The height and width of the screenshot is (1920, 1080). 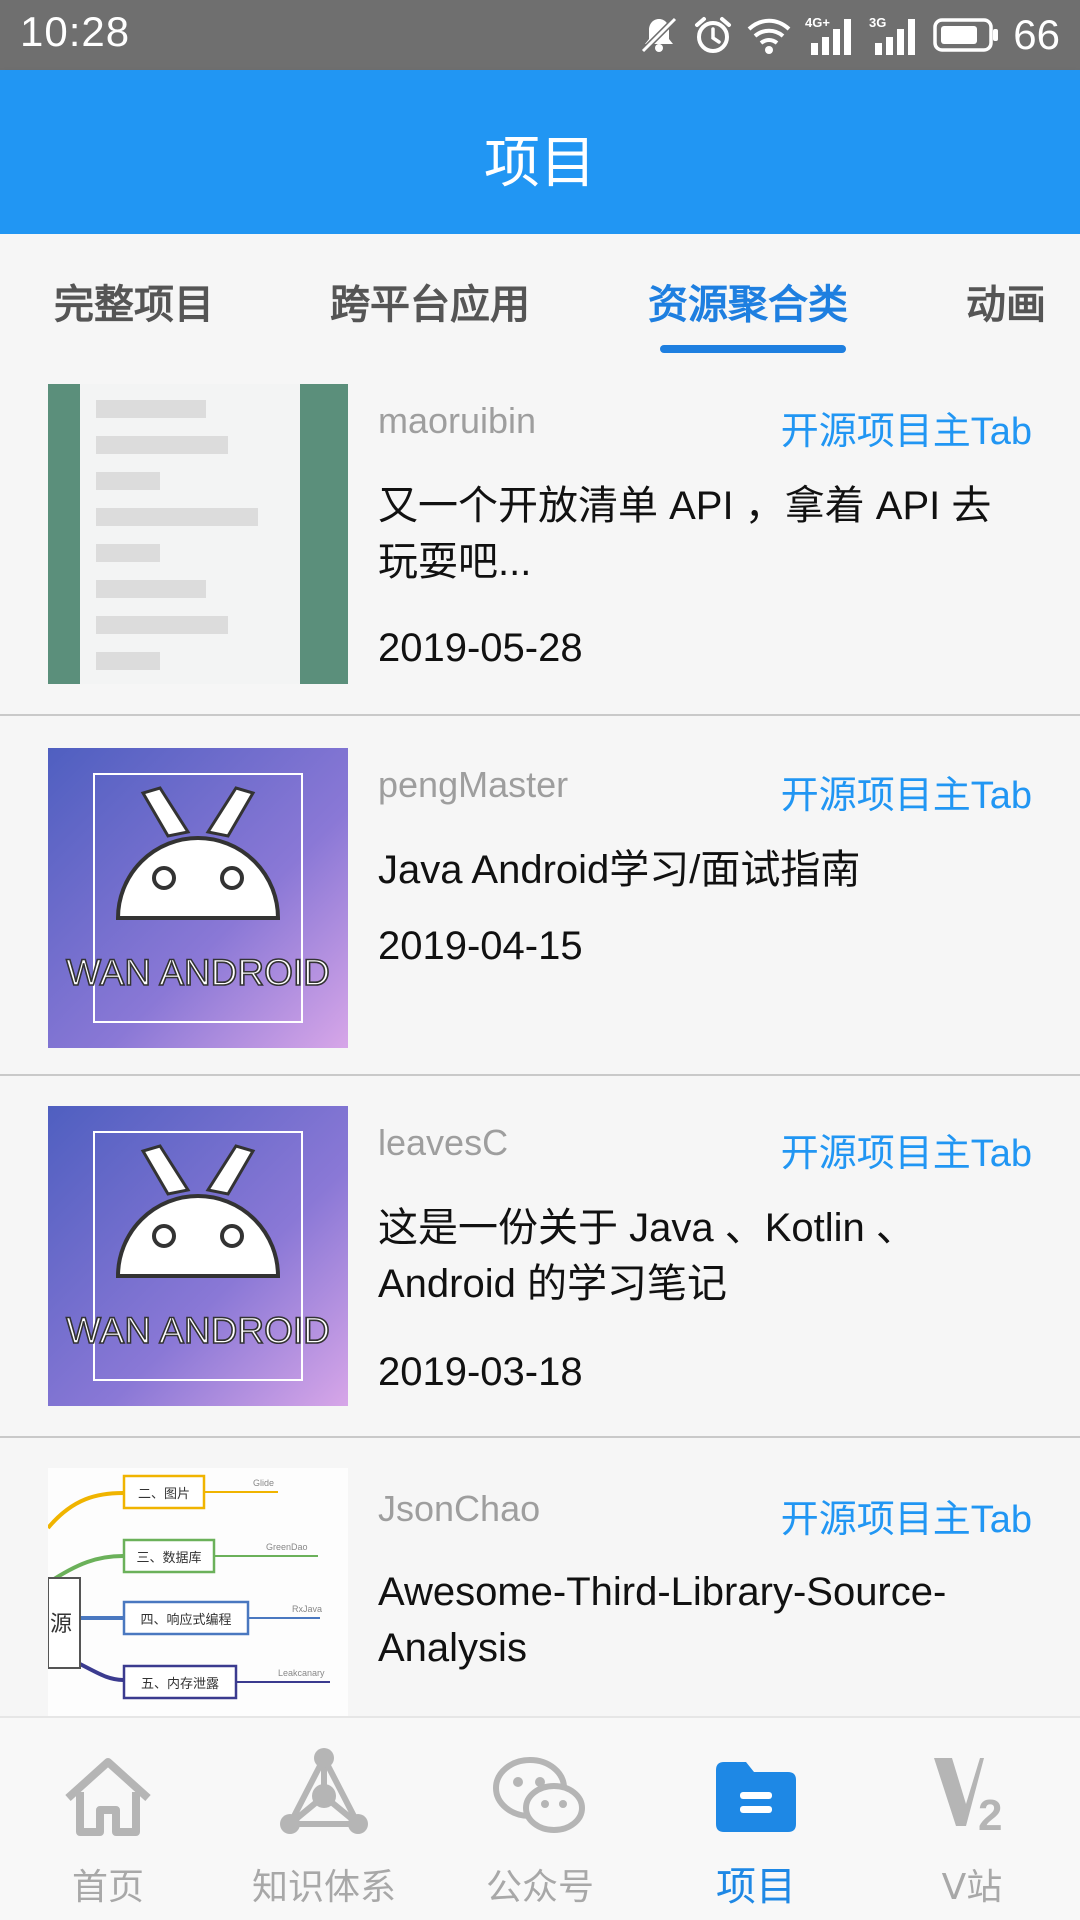 I want to click on mindmap-label: RxJava, so click(x=307, y=1609).